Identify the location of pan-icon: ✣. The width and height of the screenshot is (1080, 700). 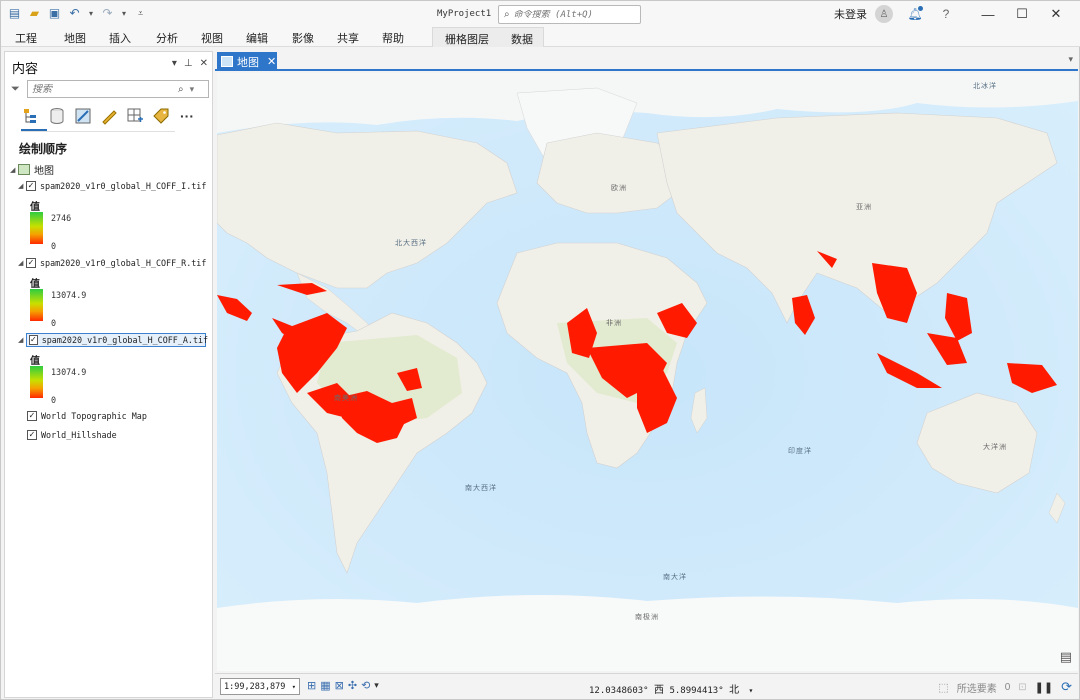
(352, 685).